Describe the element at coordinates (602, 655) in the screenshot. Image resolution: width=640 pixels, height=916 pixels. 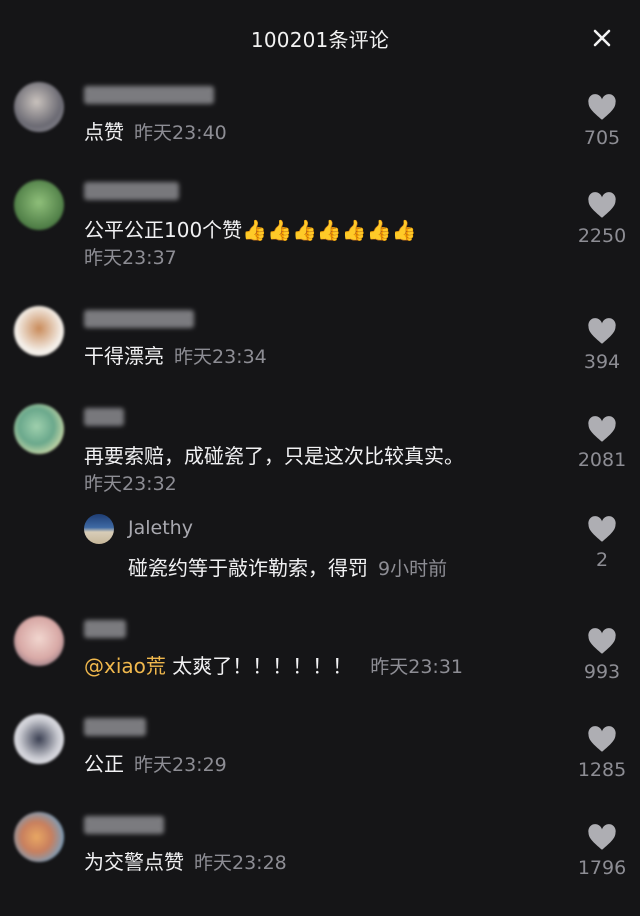
I see `like-button: 993` at that location.